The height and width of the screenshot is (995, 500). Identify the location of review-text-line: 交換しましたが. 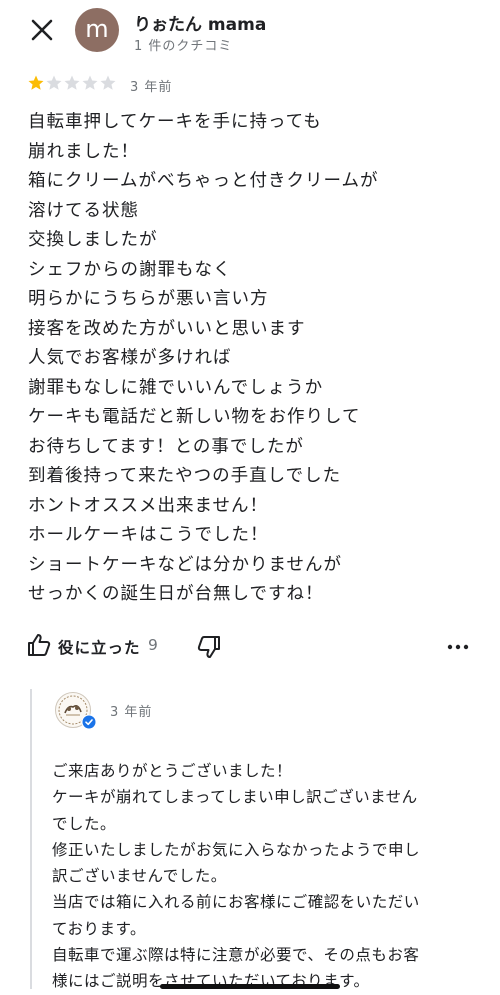
(93, 240).